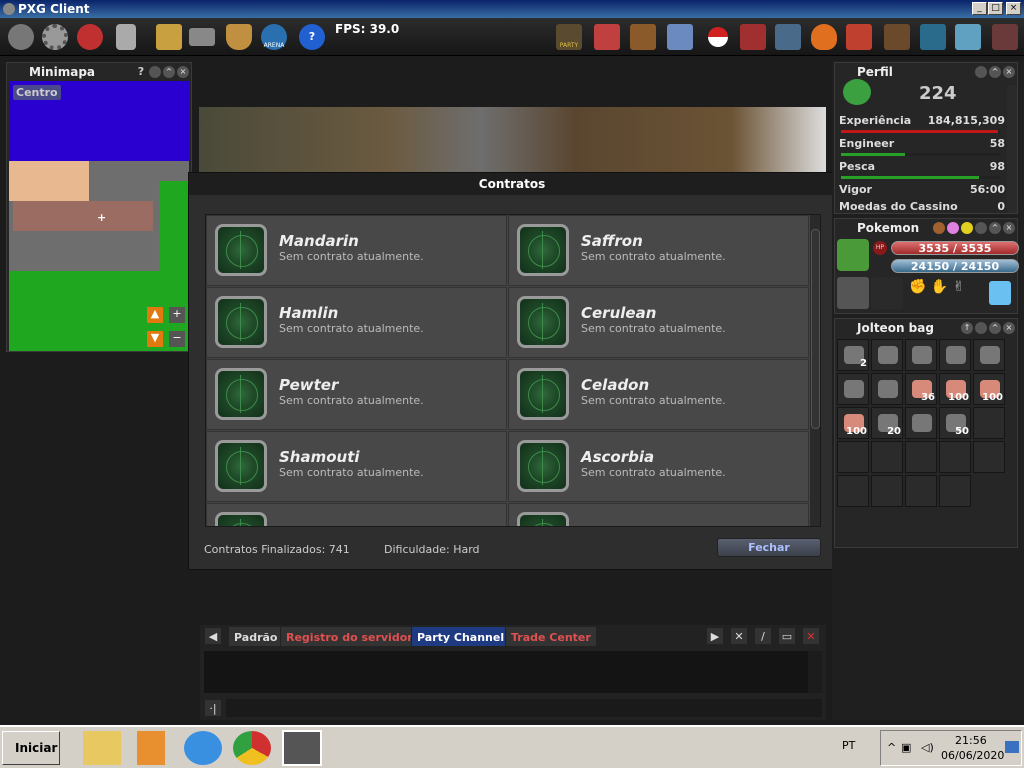 This screenshot has height=768, width=1024. What do you see at coordinates (658, 466) in the screenshot?
I see `contract-item: Ascorbia Sem contrato atualmente.` at bounding box center [658, 466].